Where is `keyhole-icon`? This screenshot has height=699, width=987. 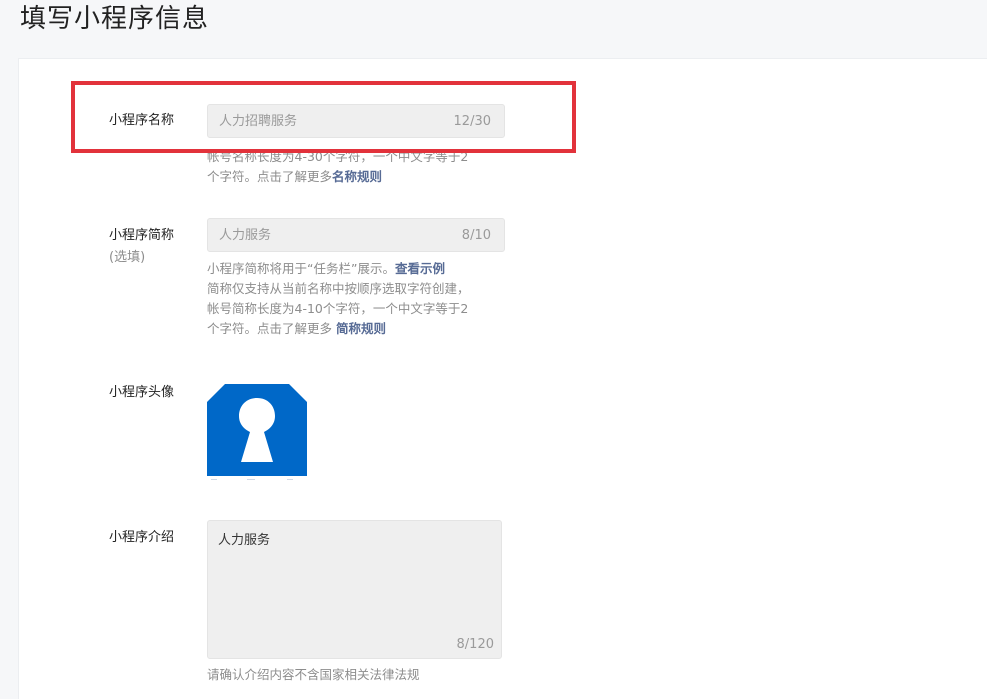 keyhole-icon is located at coordinates (257, 432).